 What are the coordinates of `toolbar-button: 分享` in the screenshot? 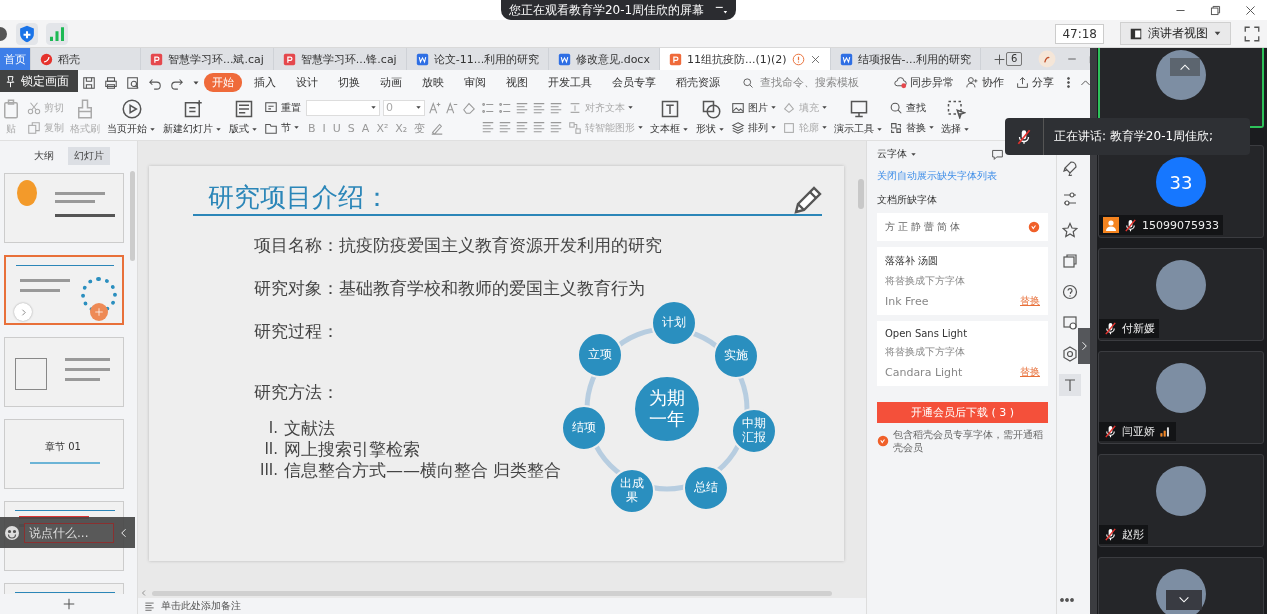 It's located at (1035, 82).